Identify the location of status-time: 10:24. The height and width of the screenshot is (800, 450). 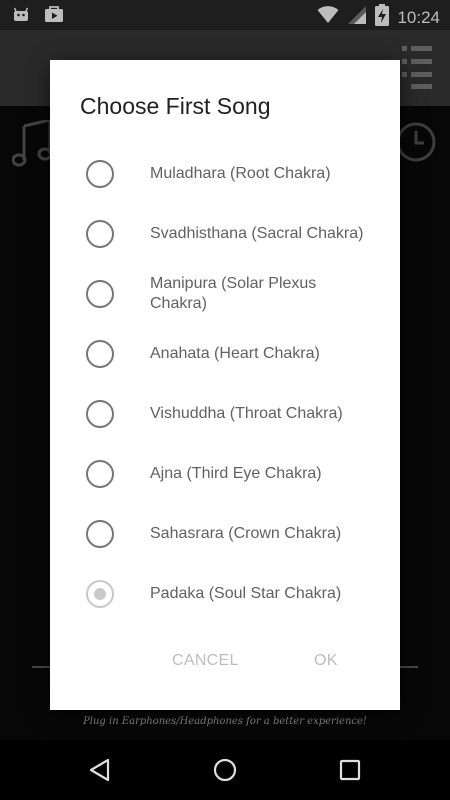
(418, 17).